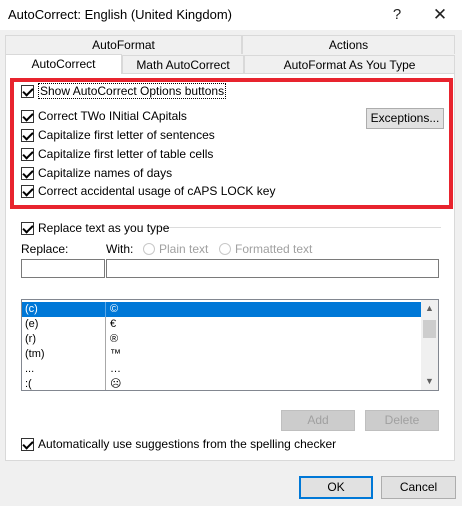 The width and height of the screenshot is (462, 506). Describe the element at coordinates (272, 268) in the screenshot. I see `with-input` at that location.